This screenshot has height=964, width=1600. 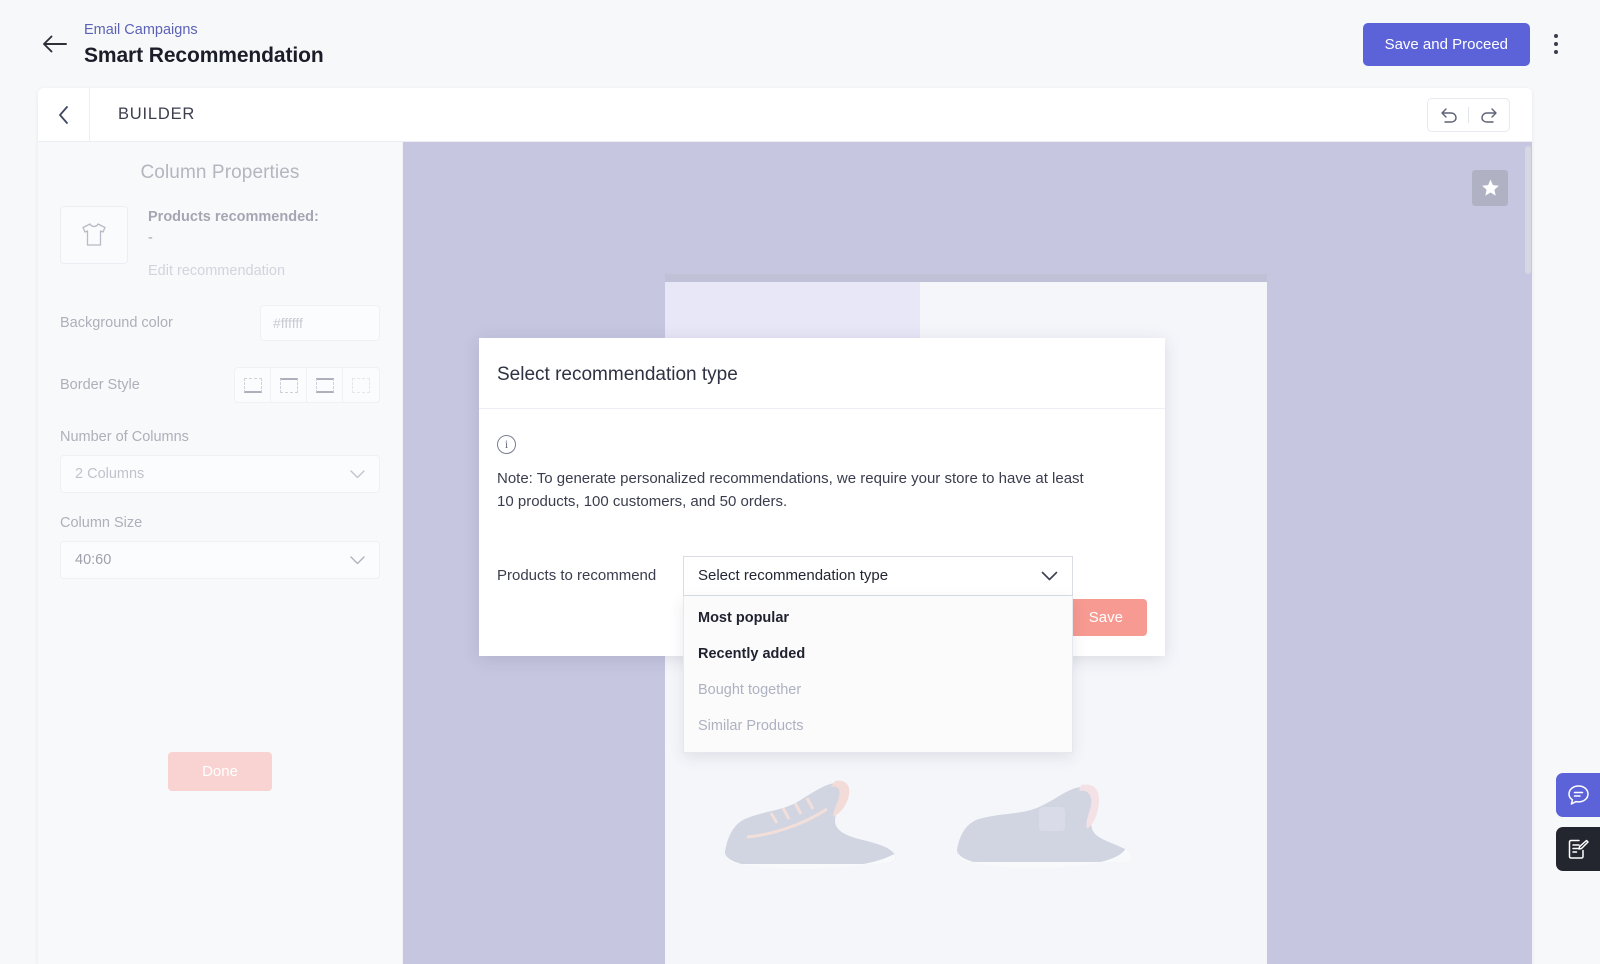 I want to click on border-style-label: Border Style, so click(x=100, y=385).